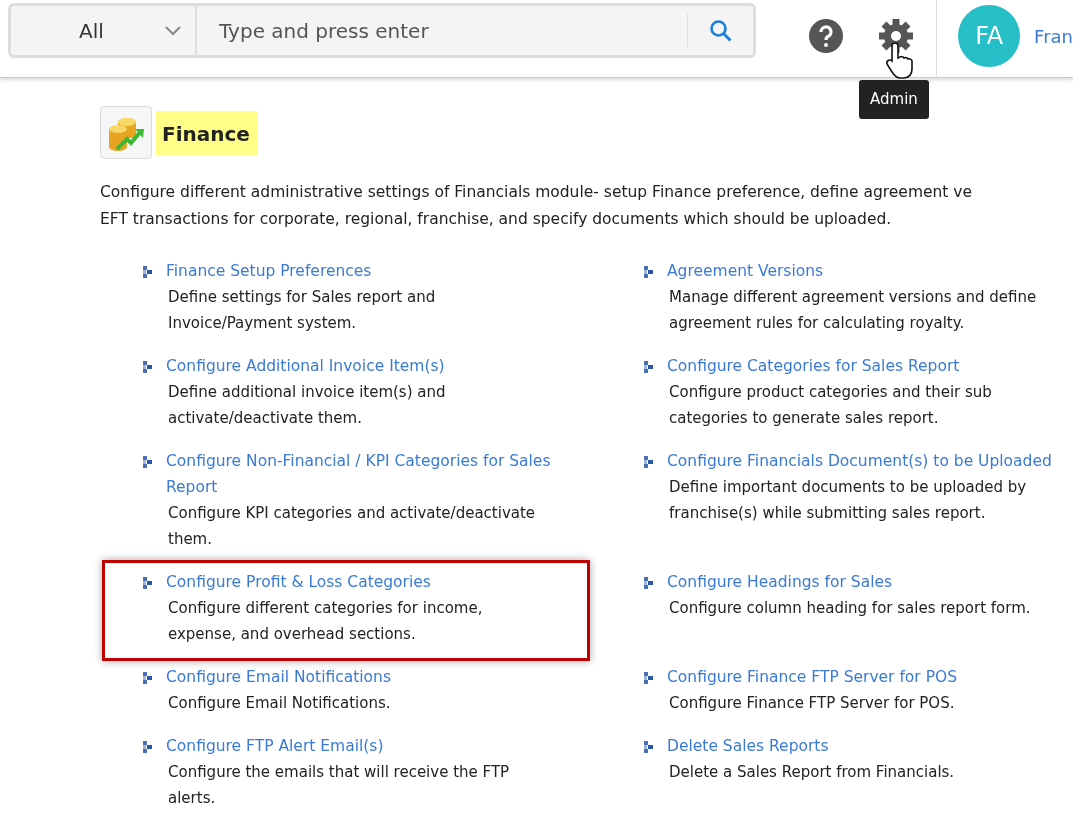 This screenshot has width=1073, height=836. What do you see at coordinates (366, 474) in the screenshot?
I see `settings-link: Configure Non-Financial / KPI Categories for Sales Report` at bounding box center [366, 474].